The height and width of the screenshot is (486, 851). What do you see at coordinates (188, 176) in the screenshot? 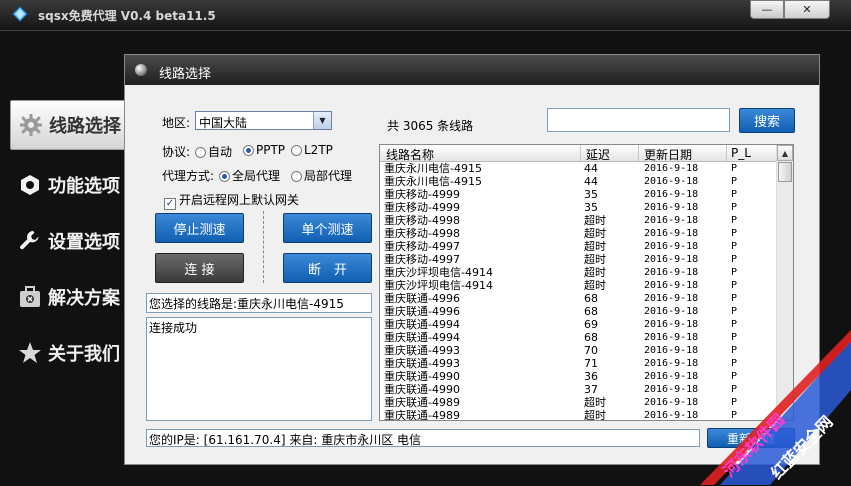
I see `proxy-mode-label: 代理方式:` at bounding box center [188, 176].